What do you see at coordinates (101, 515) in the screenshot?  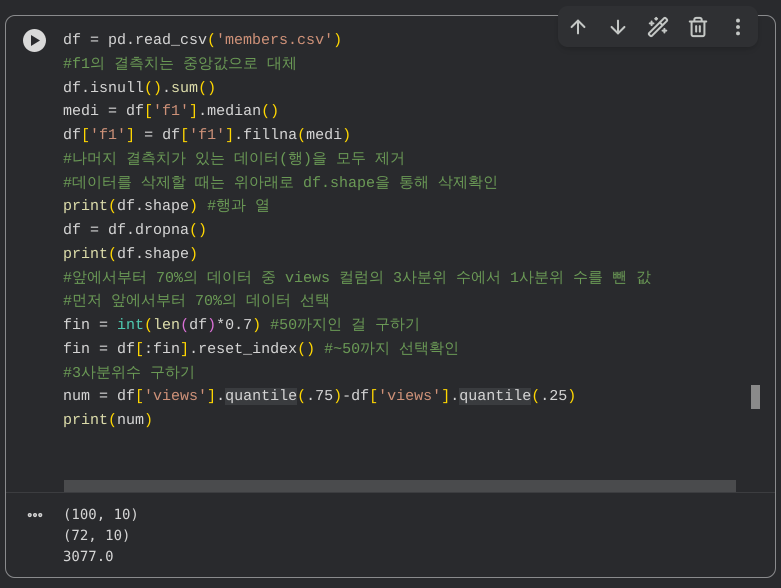 I see `output-line: (100, 10)` at bounding box center [101, 515].